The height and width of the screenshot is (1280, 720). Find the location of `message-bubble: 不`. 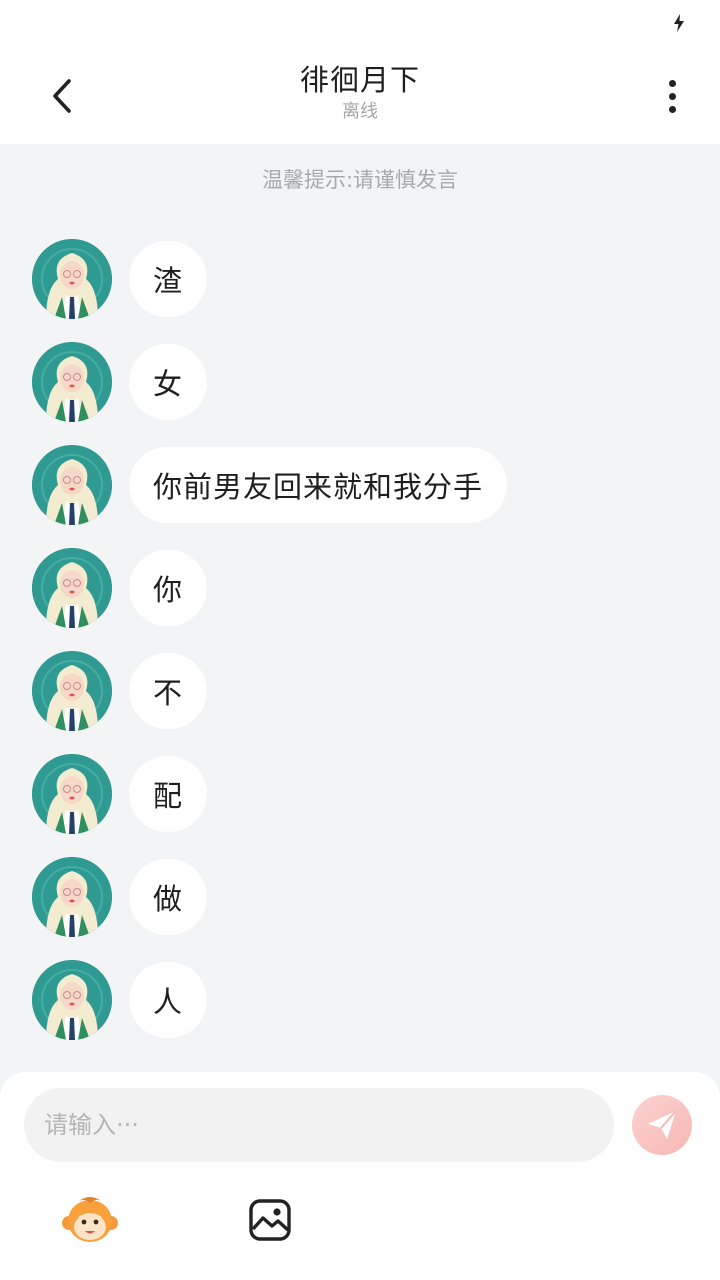

message-bubble: 不 is located at coordinates (168, 691).